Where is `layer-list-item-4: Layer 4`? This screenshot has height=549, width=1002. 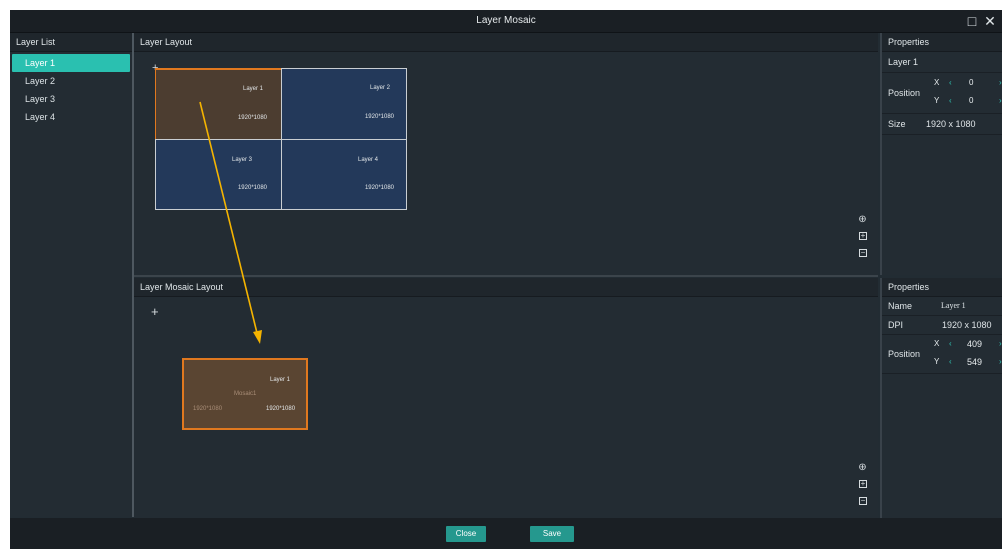
layer-list-item-4: Layer 4 is located at coordinates (71, 117).